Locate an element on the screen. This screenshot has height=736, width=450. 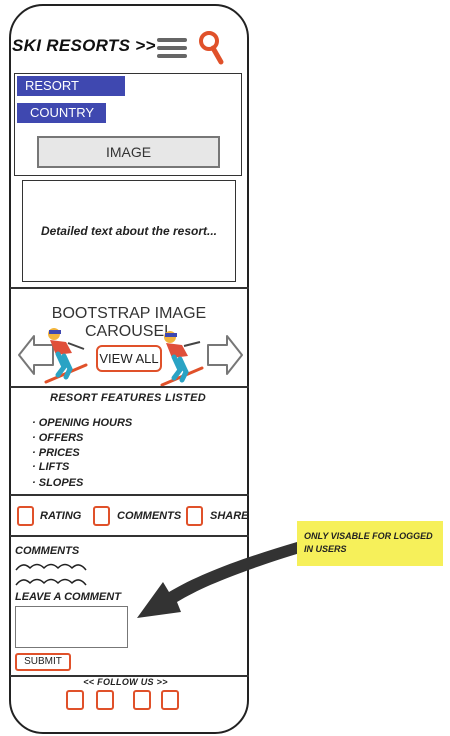
comments-heading: COMMENTS is located at coordinates (47, 551).